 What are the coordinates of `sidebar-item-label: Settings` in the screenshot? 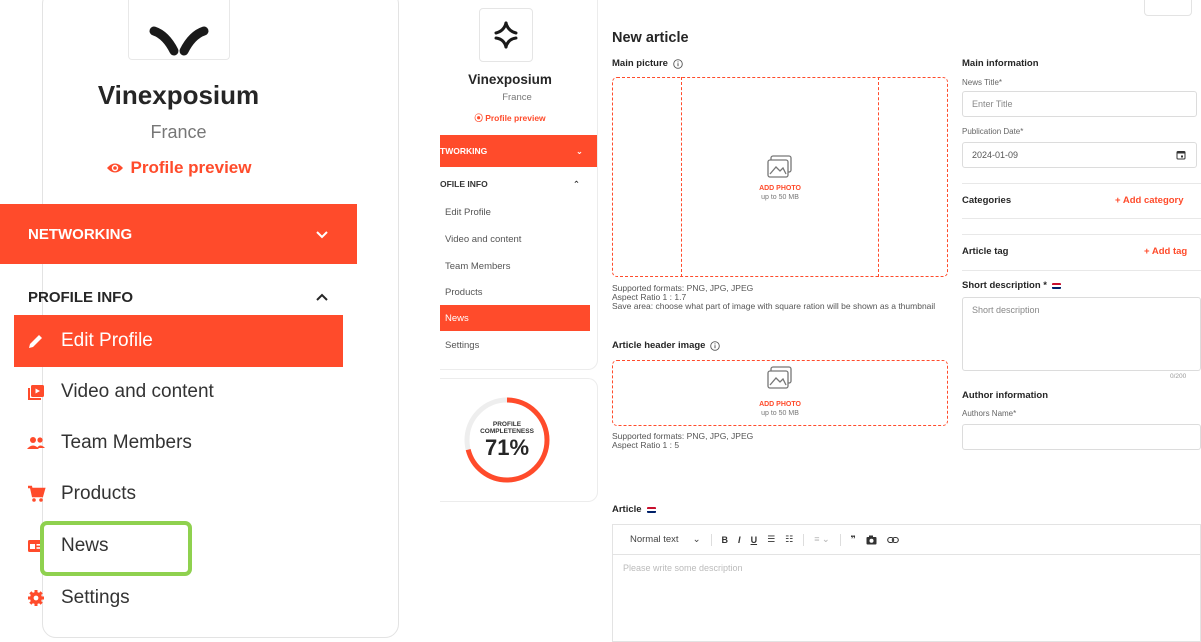 It's located at (95, 597).